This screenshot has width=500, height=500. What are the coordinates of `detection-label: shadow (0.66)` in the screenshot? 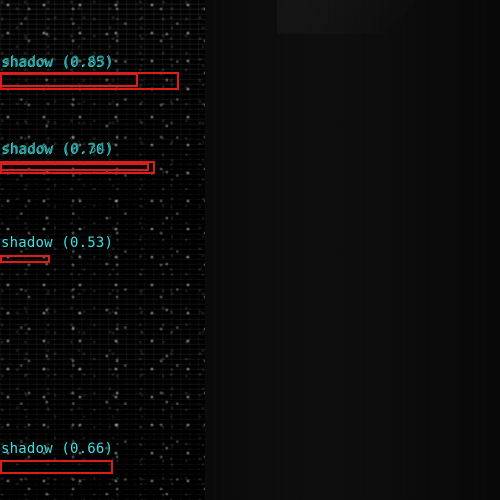 It's located at (57, 449).